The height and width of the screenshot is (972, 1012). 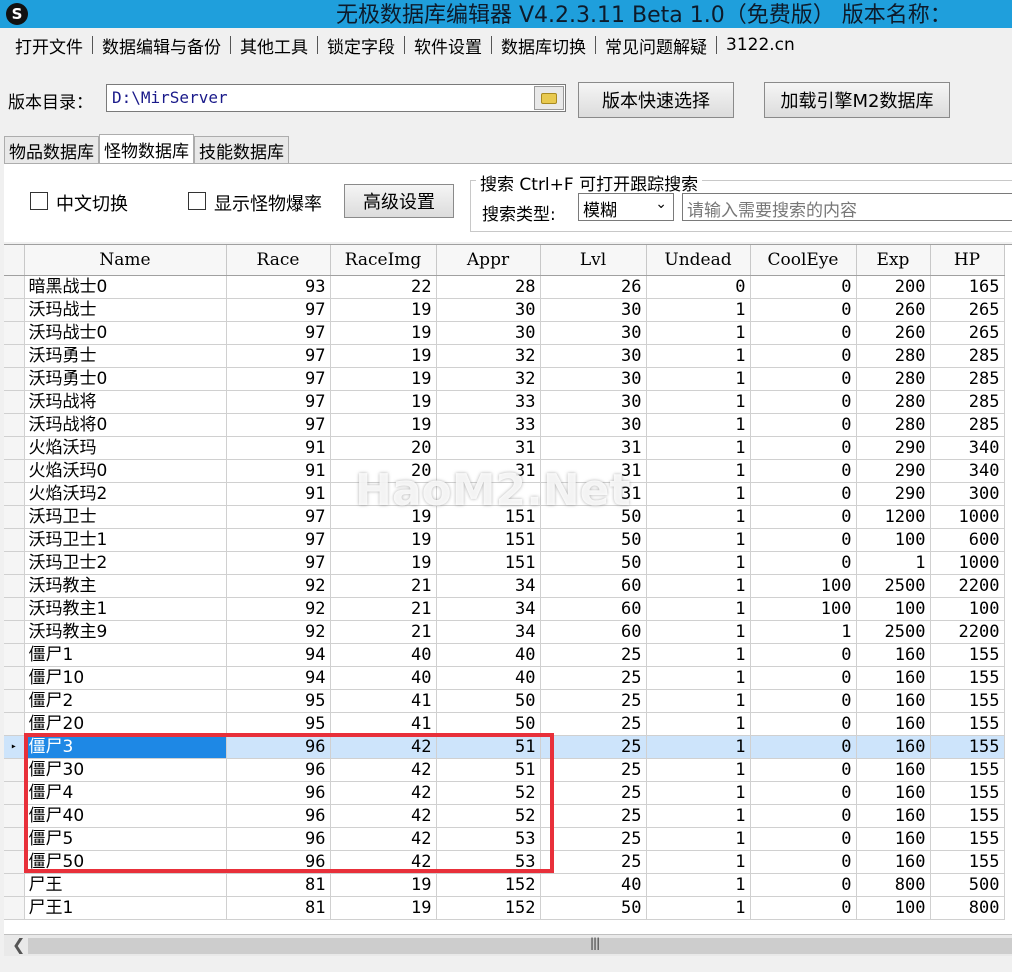 I want to click on menu-other-tools: 其他工具, so click(x=274, y=45).